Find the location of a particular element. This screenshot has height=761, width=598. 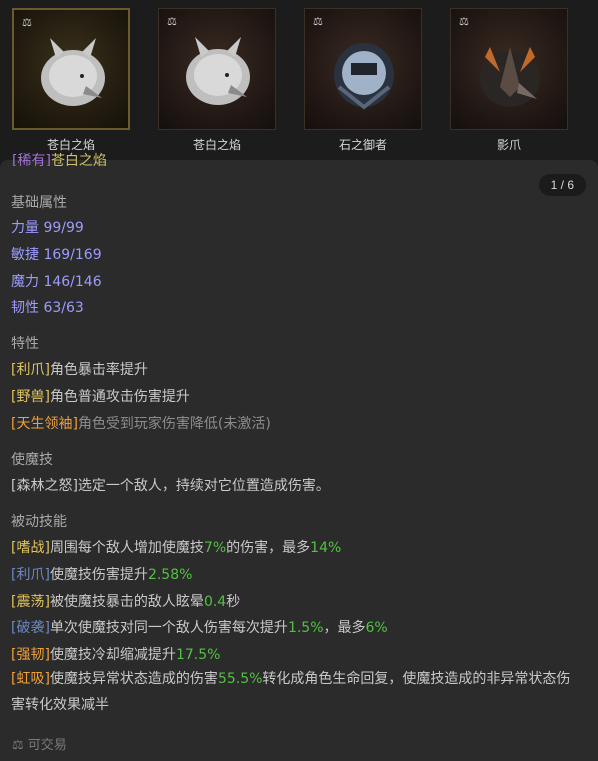

passive-item: [强韧]使魔技冷却缩减提升17.5% is located at coordinates (115, 654).